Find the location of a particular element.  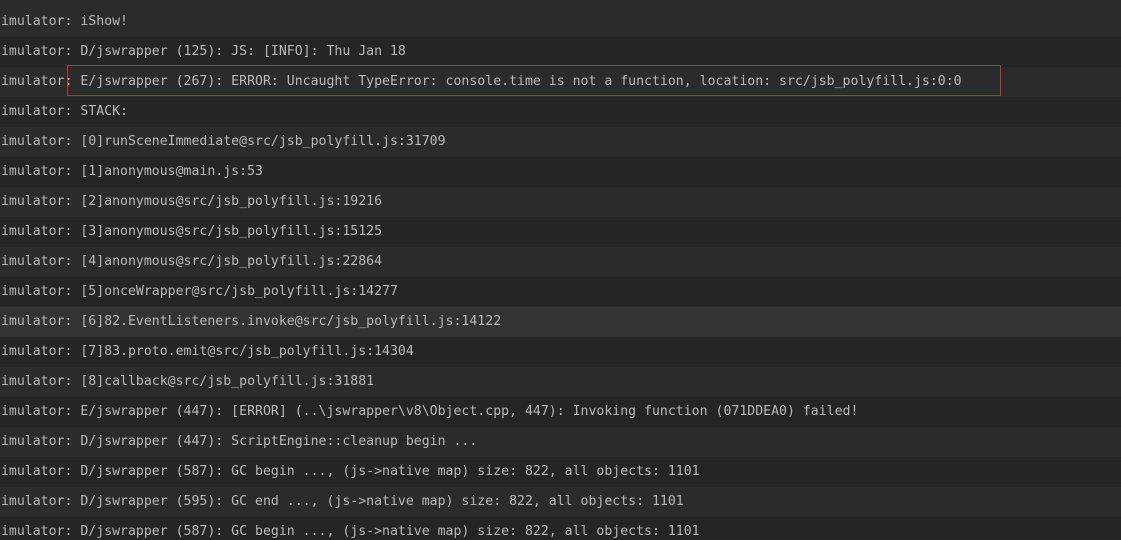

log-line: Simulator: STACK: is located at coordinates (560, 112).